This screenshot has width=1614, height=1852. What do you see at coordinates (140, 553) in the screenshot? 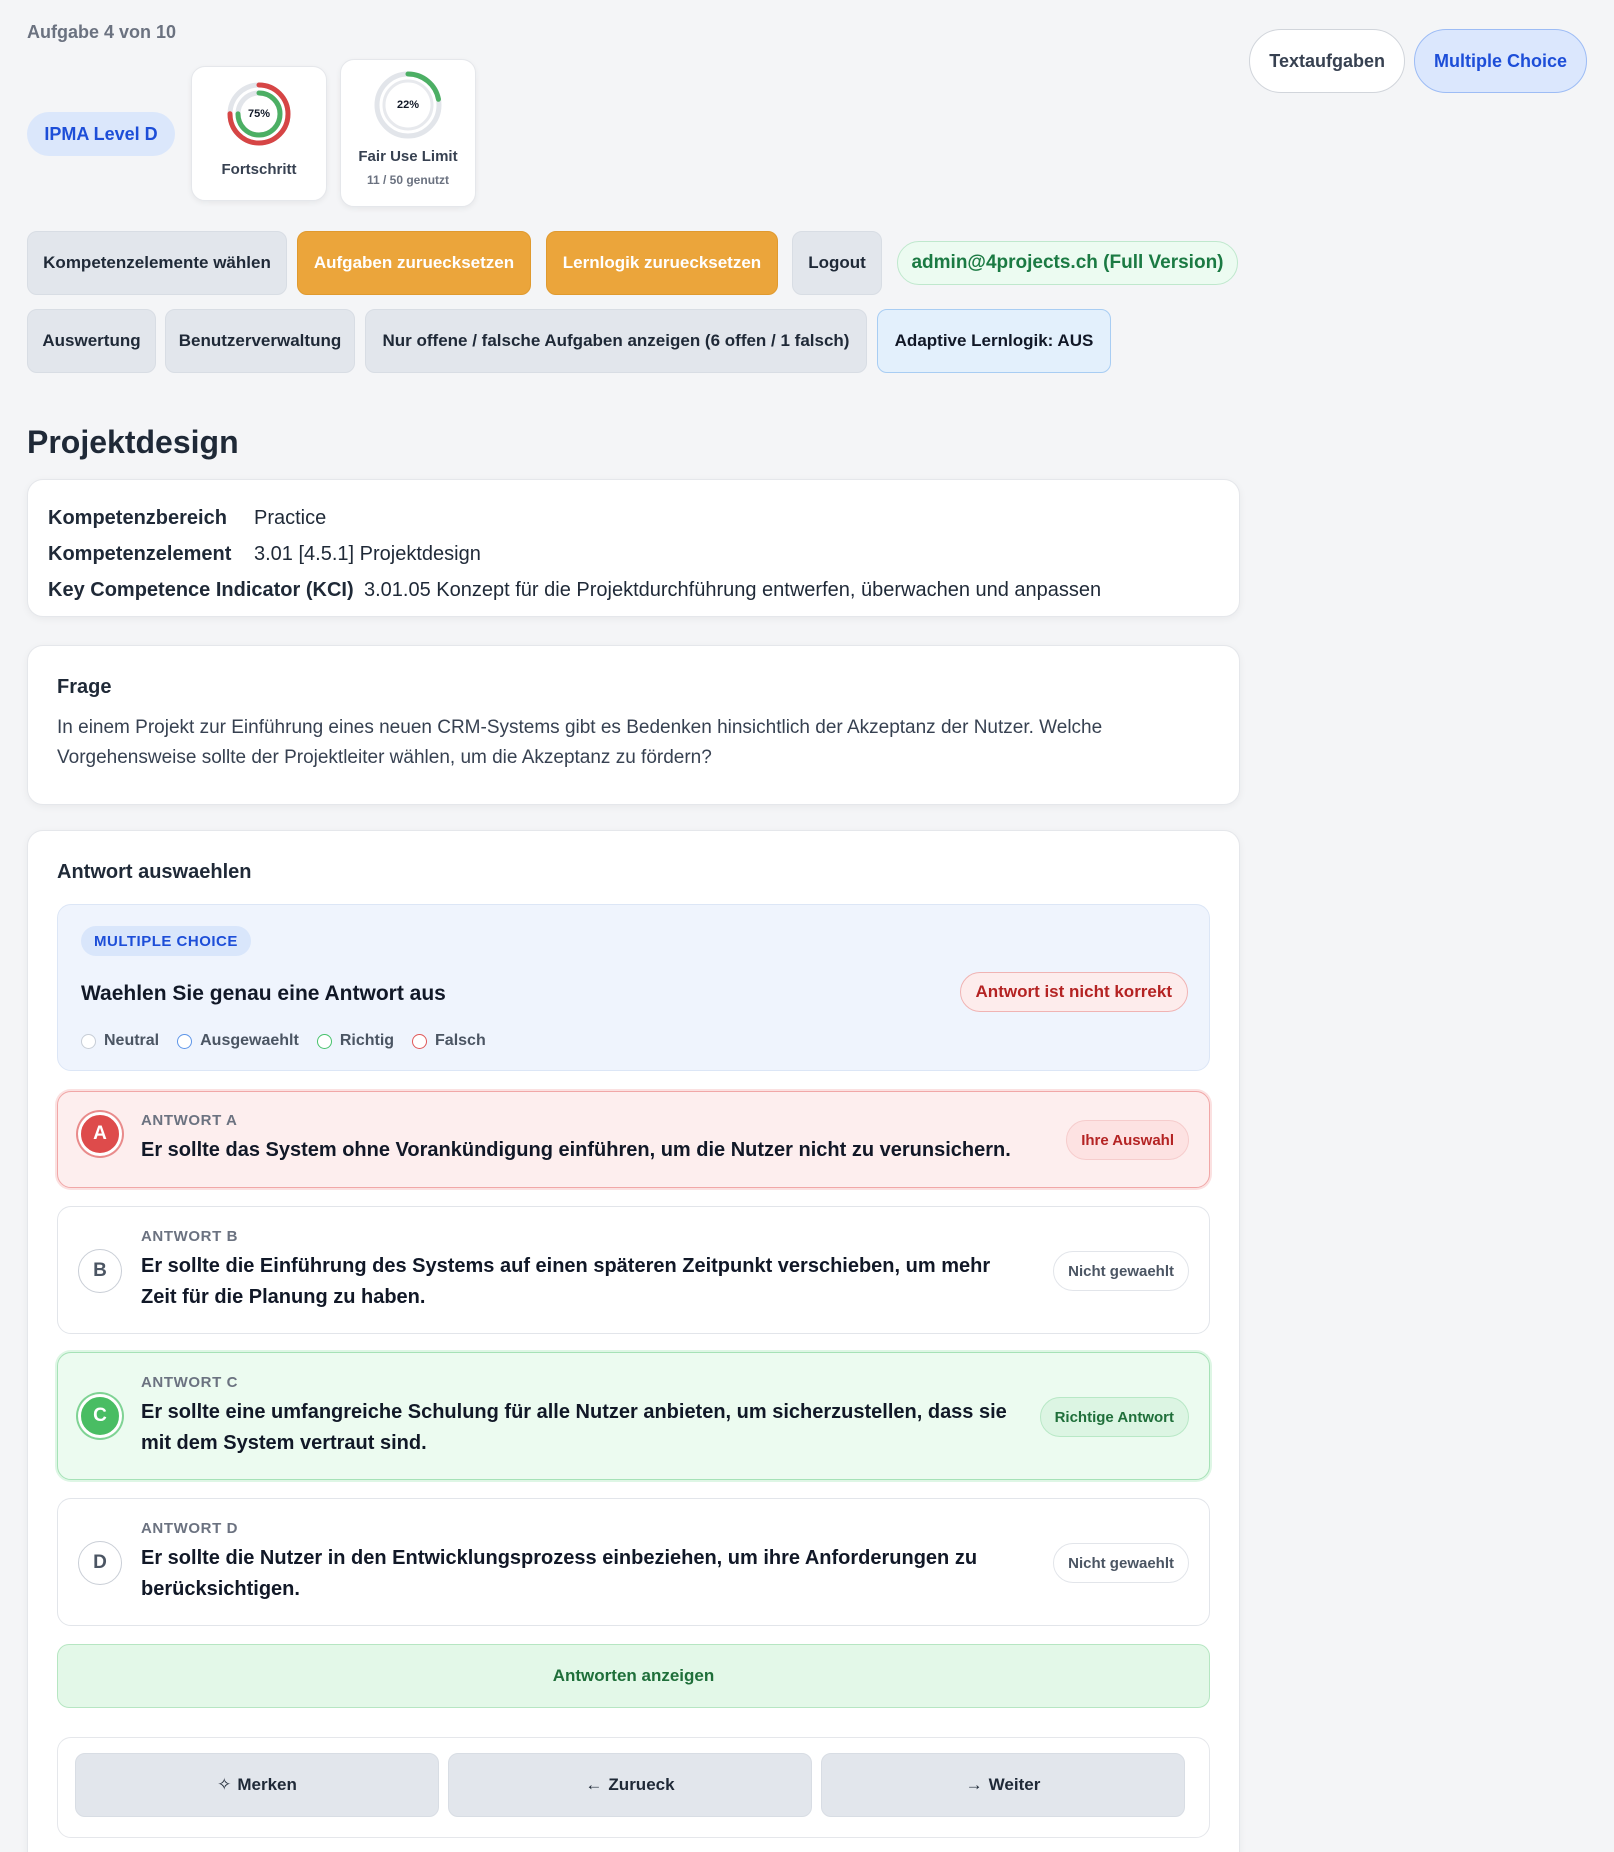
I see `info-key: Kompetenzelement` at bounding box center [140, 553].